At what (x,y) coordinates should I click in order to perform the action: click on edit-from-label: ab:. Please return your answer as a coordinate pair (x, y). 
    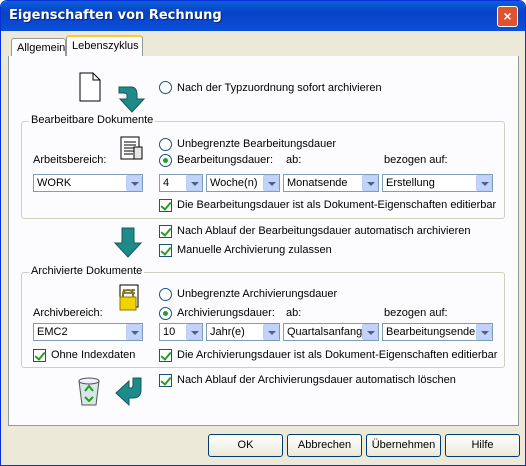
    Looking at the image, I should click on (294, 160).